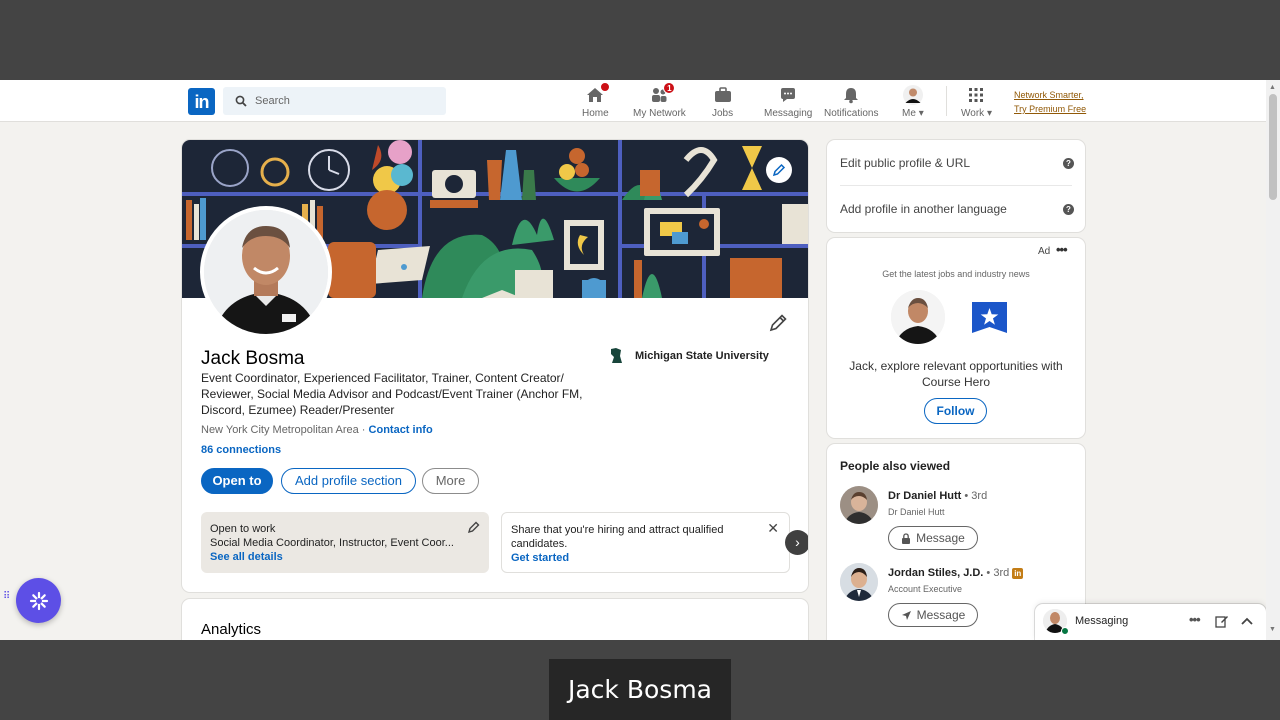  What do you see at coordinates (241, 450) in the screenshot?
I see `connections-link: 86 connections` at bounding box center [241, 450].